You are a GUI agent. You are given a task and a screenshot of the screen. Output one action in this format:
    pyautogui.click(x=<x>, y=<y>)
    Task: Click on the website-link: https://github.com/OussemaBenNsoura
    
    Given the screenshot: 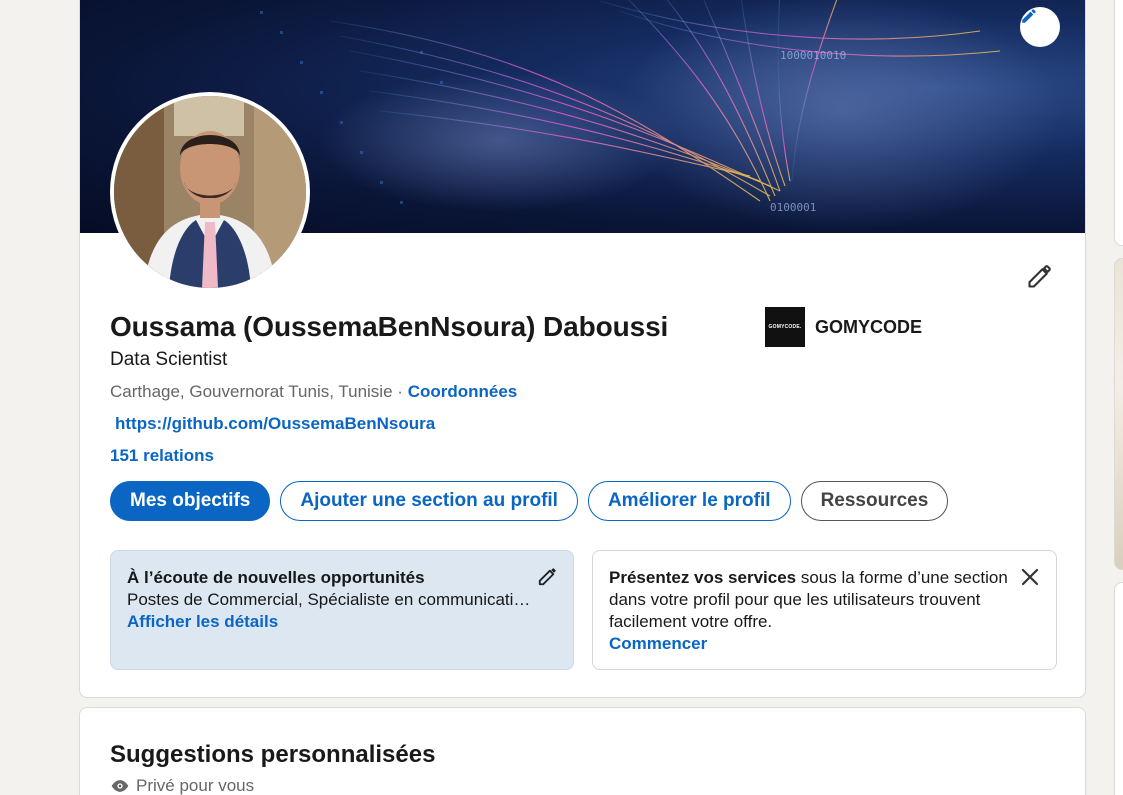 What is the action you would take?
    pyautogui.click(x=275, y=424)
    